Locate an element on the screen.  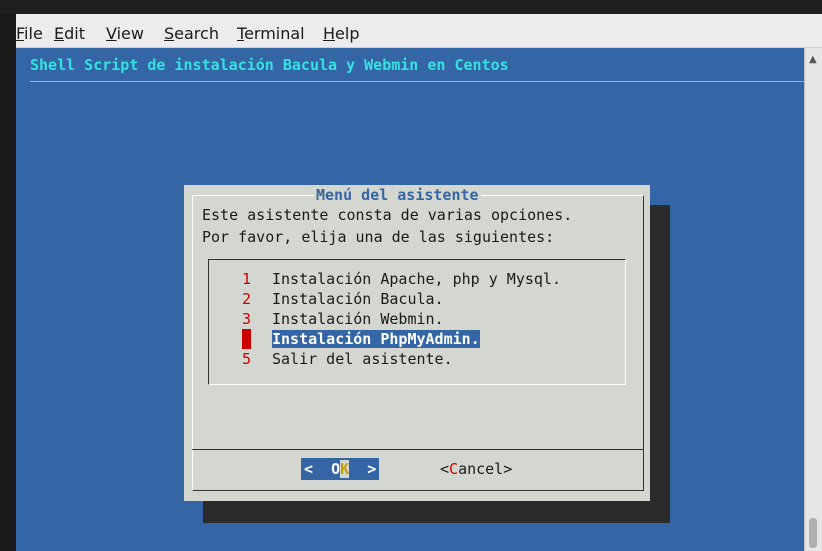
desc-line-2: Por favor, elija una de las siguientes: is located at coordinates (378, 237).